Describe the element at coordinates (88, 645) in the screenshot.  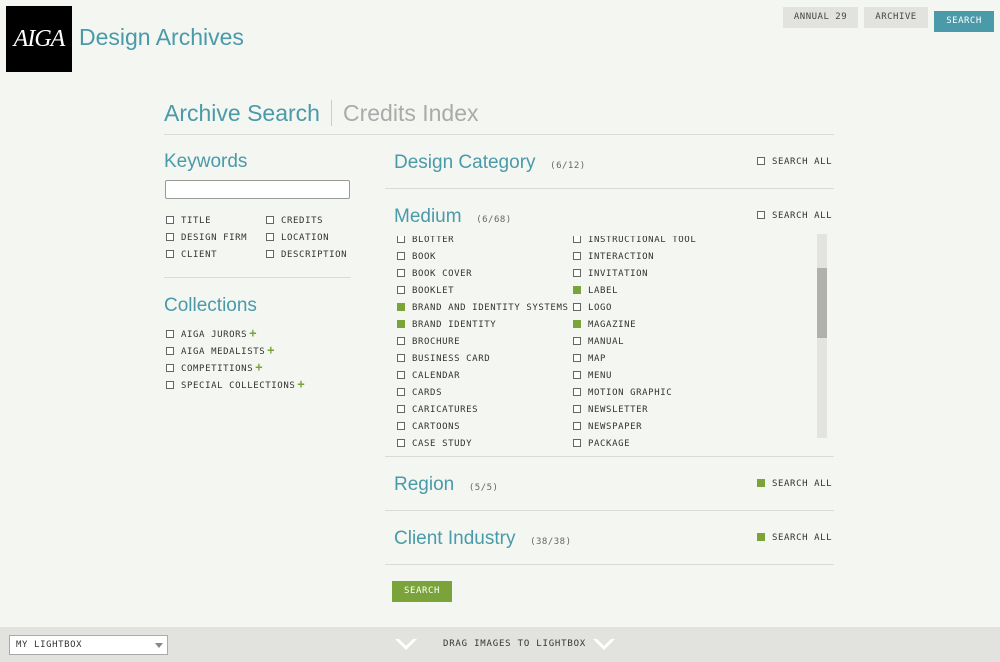
I see `lightbox-select: MY LIGHTBOX` at that location.